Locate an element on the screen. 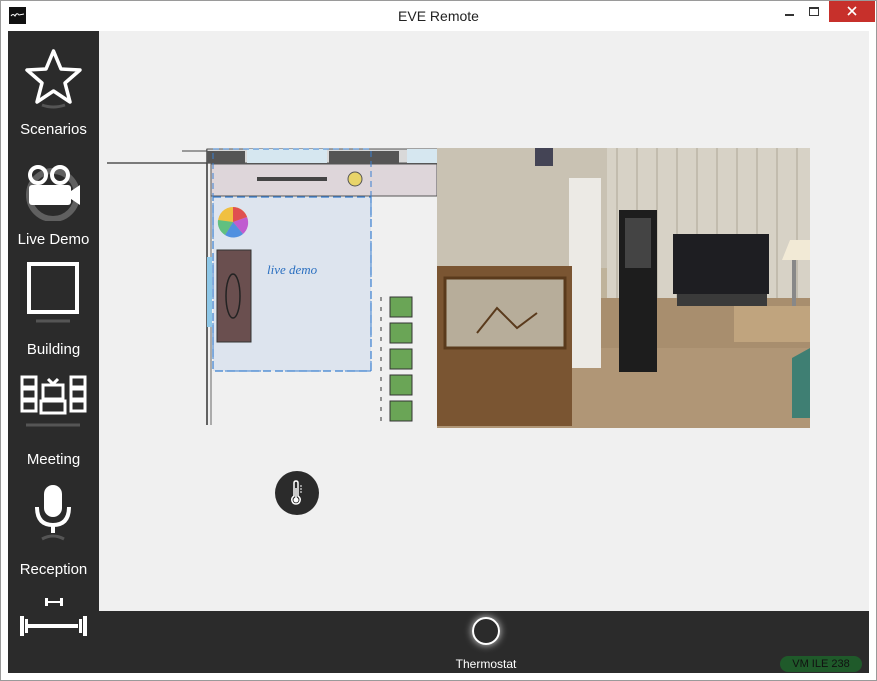 The image size is (877, 681). video-camera-icon is located at coordinates (53, 193).